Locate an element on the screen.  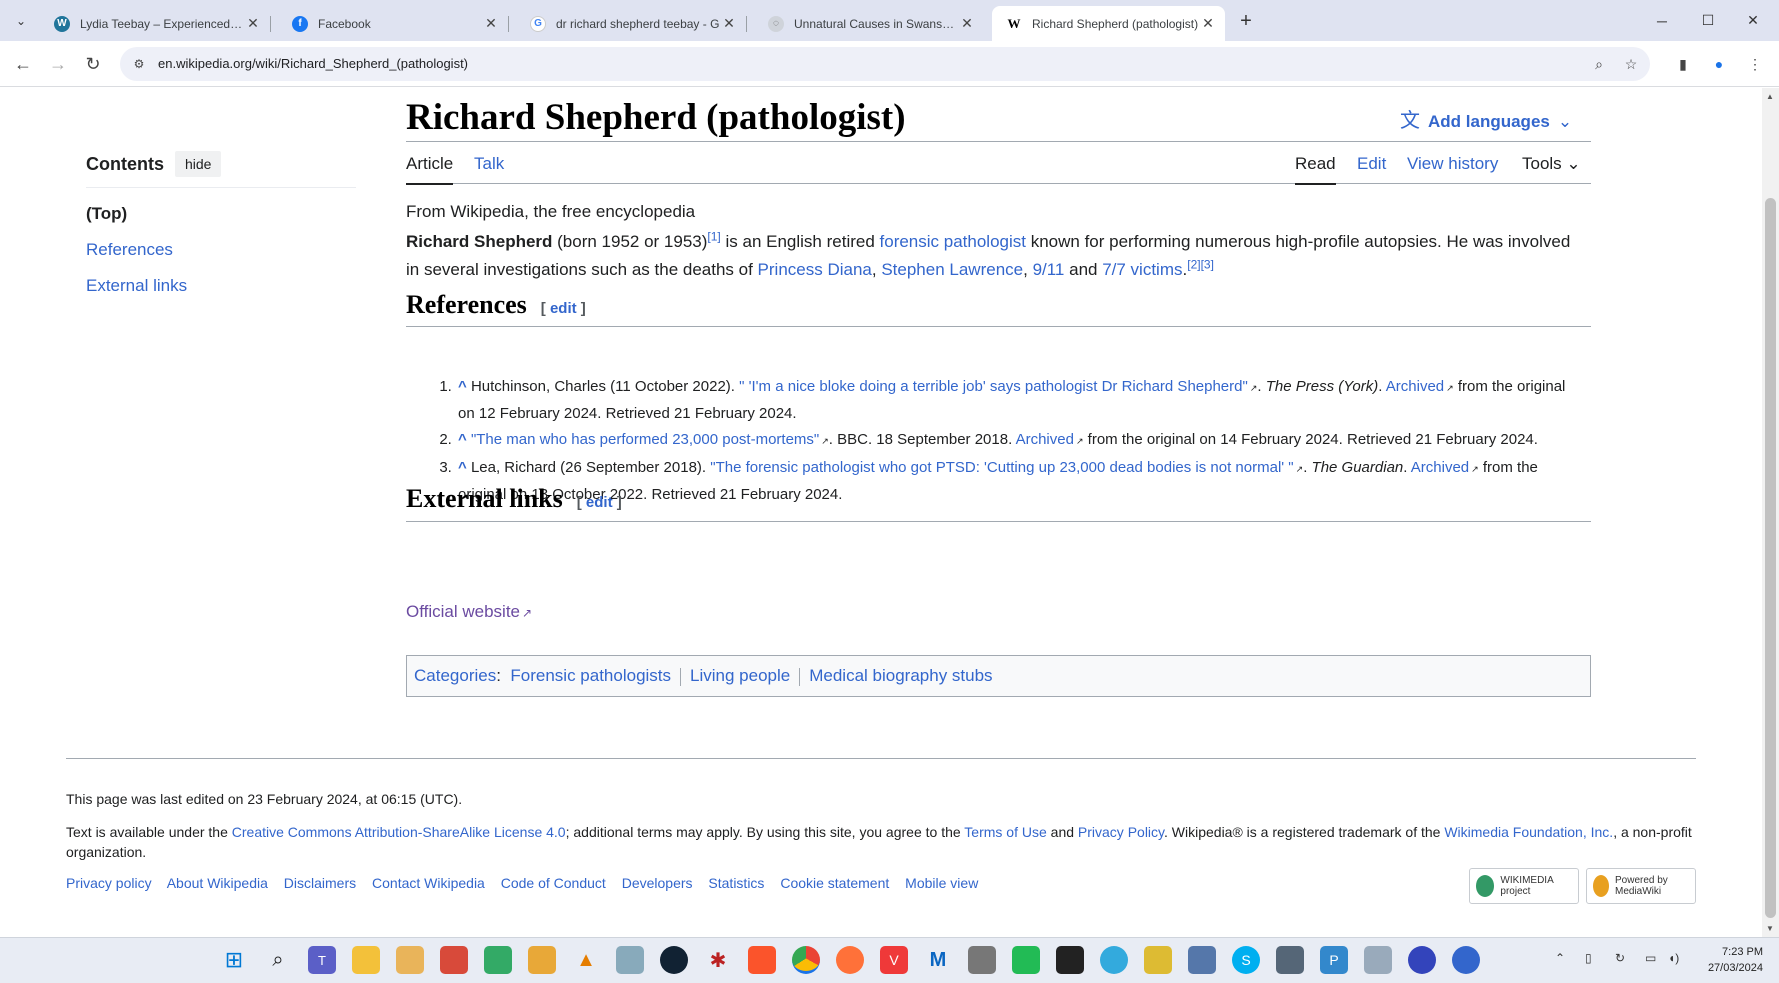
reload-button: ↻ is located at coordinates (93, 64).